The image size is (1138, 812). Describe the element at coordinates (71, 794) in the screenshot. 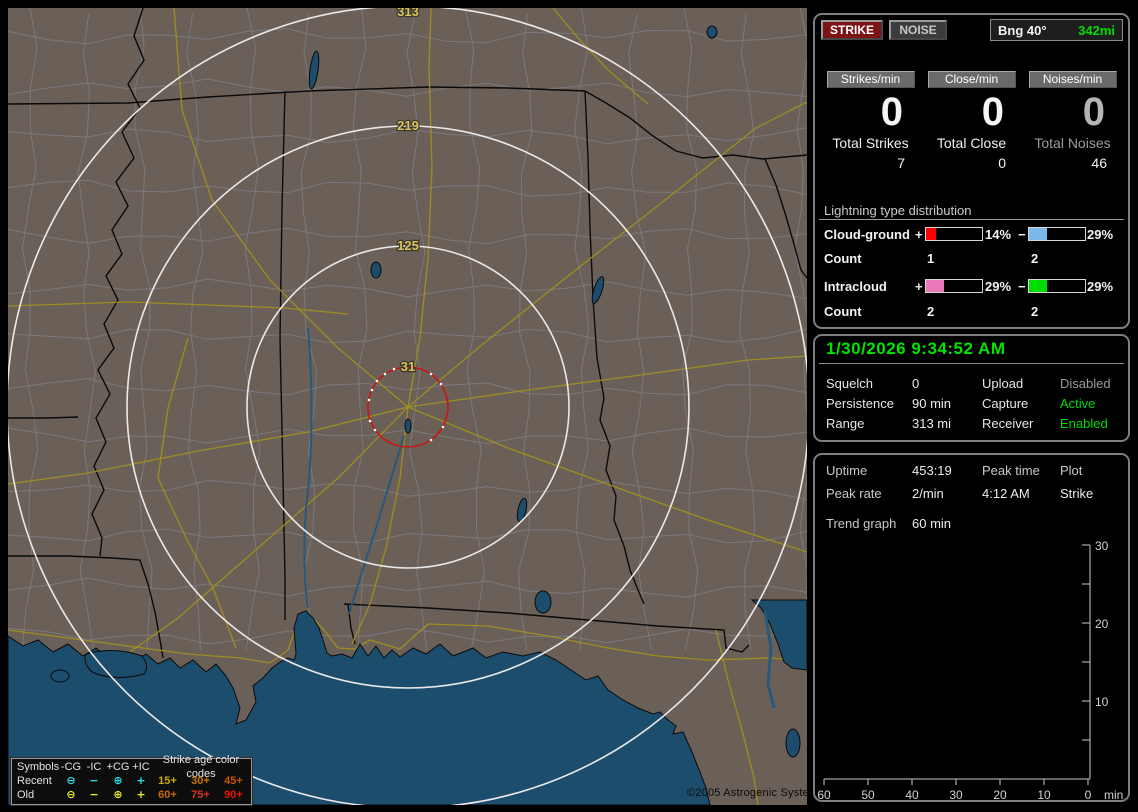

I see `neg-cg-old-icon: ⊖` at that location.